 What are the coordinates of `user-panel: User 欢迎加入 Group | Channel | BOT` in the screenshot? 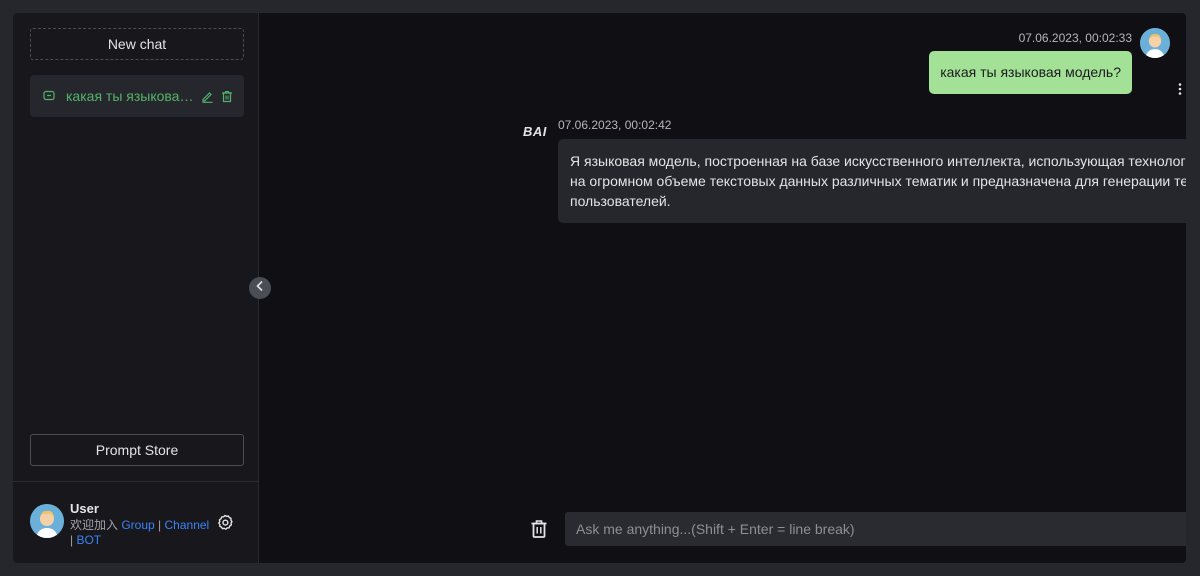 It's located at (136, 522).